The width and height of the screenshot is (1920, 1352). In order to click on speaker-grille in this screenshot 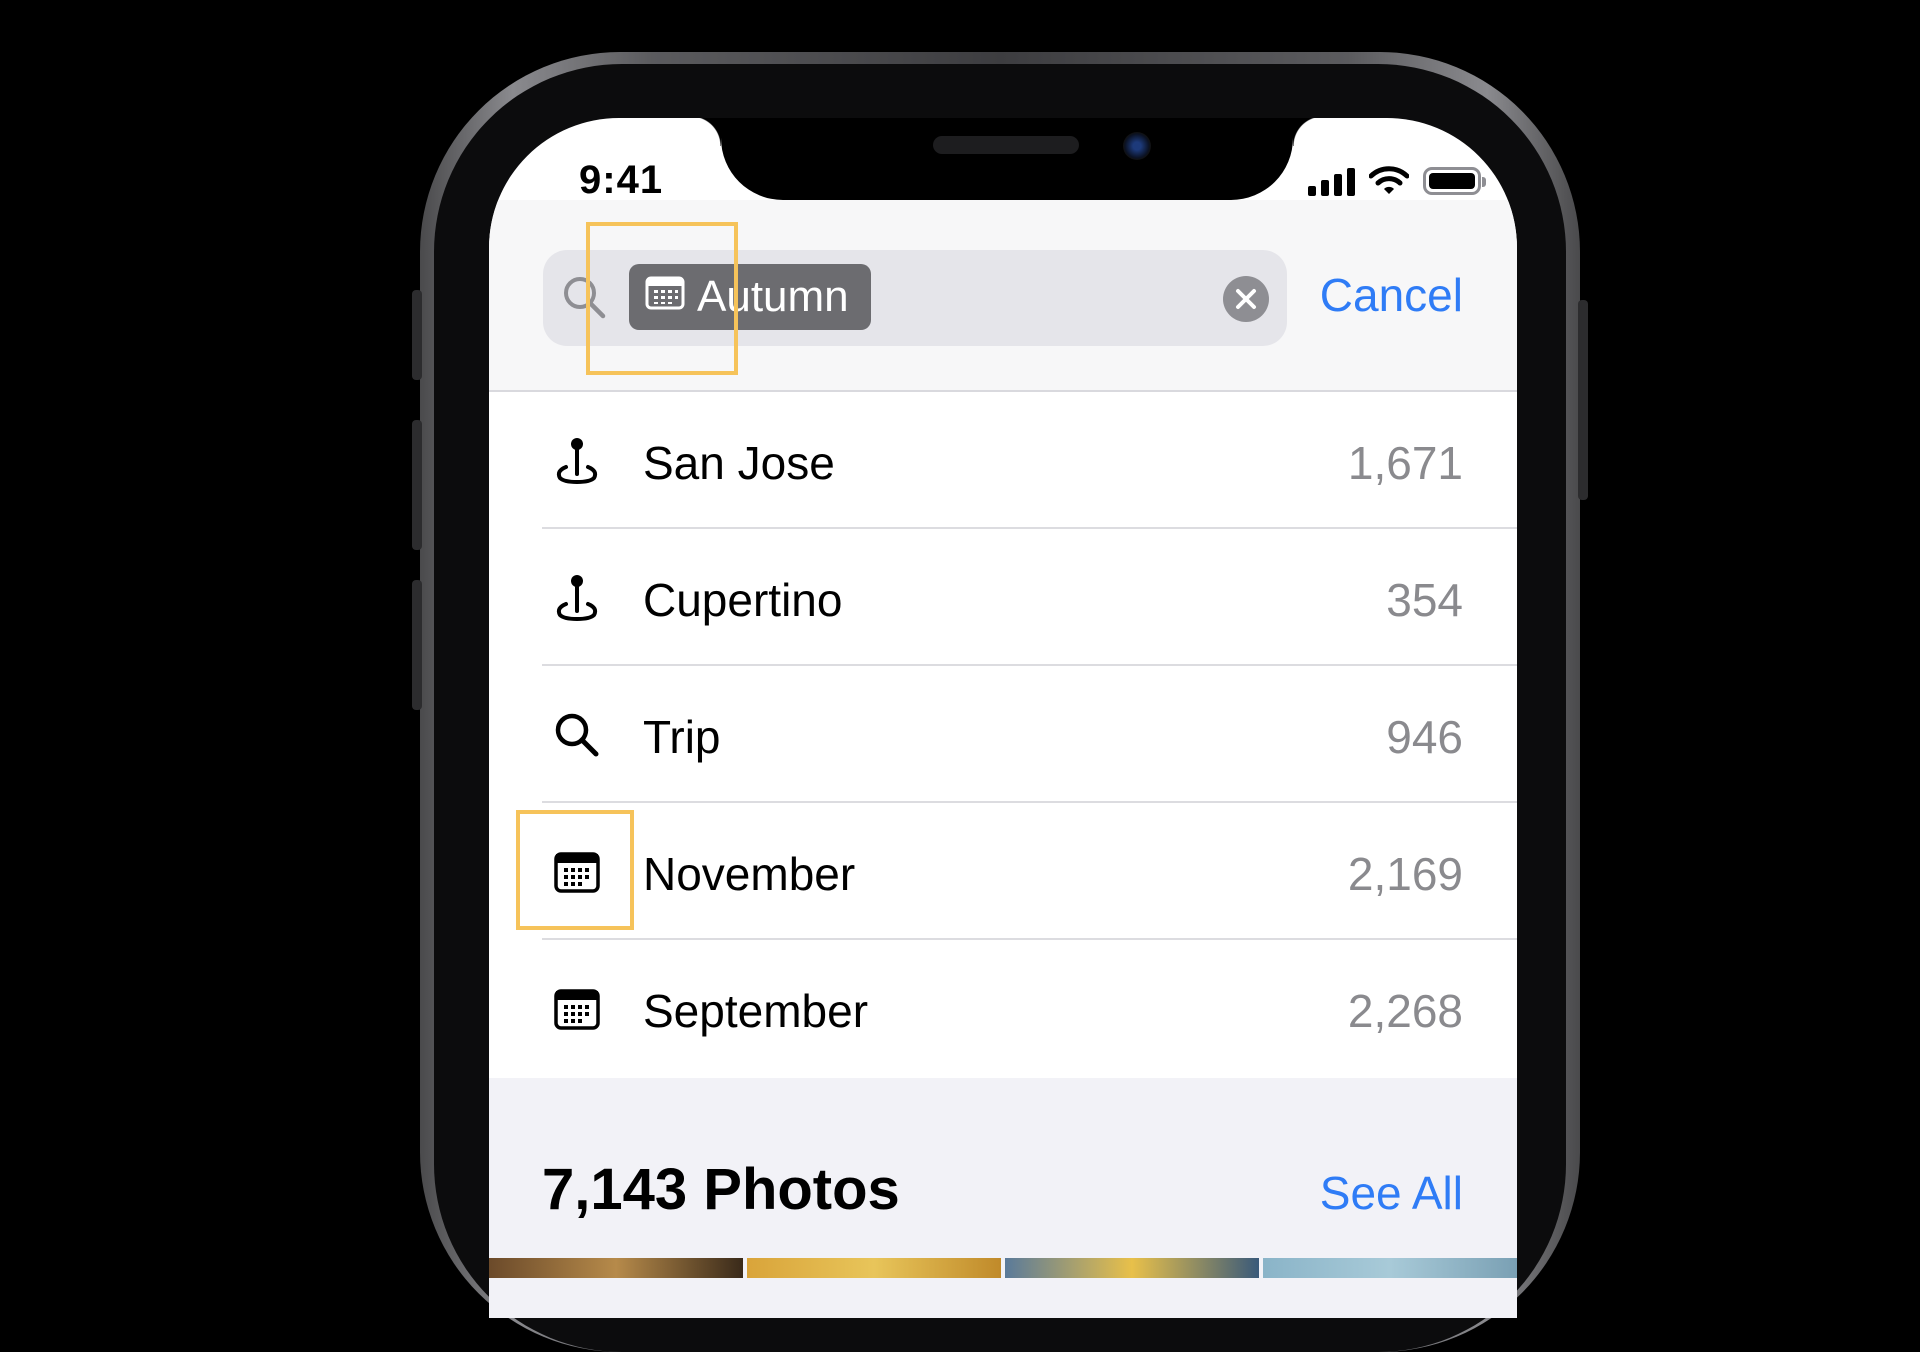, I will do `click(1006, 145)`.